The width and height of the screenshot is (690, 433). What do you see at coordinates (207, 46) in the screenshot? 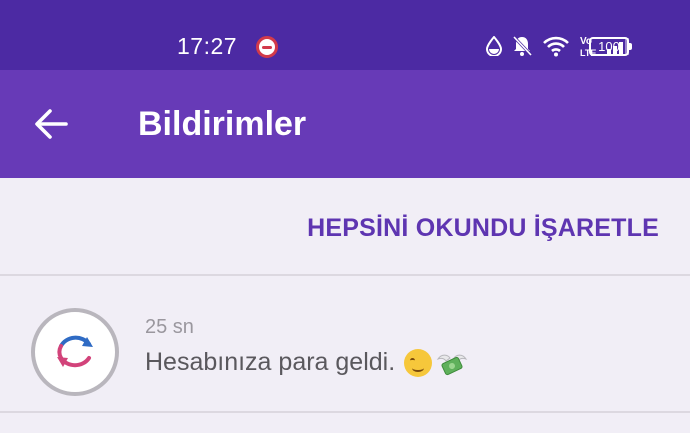
I see `status-time: 17:27` at bounding box center [207, 46].